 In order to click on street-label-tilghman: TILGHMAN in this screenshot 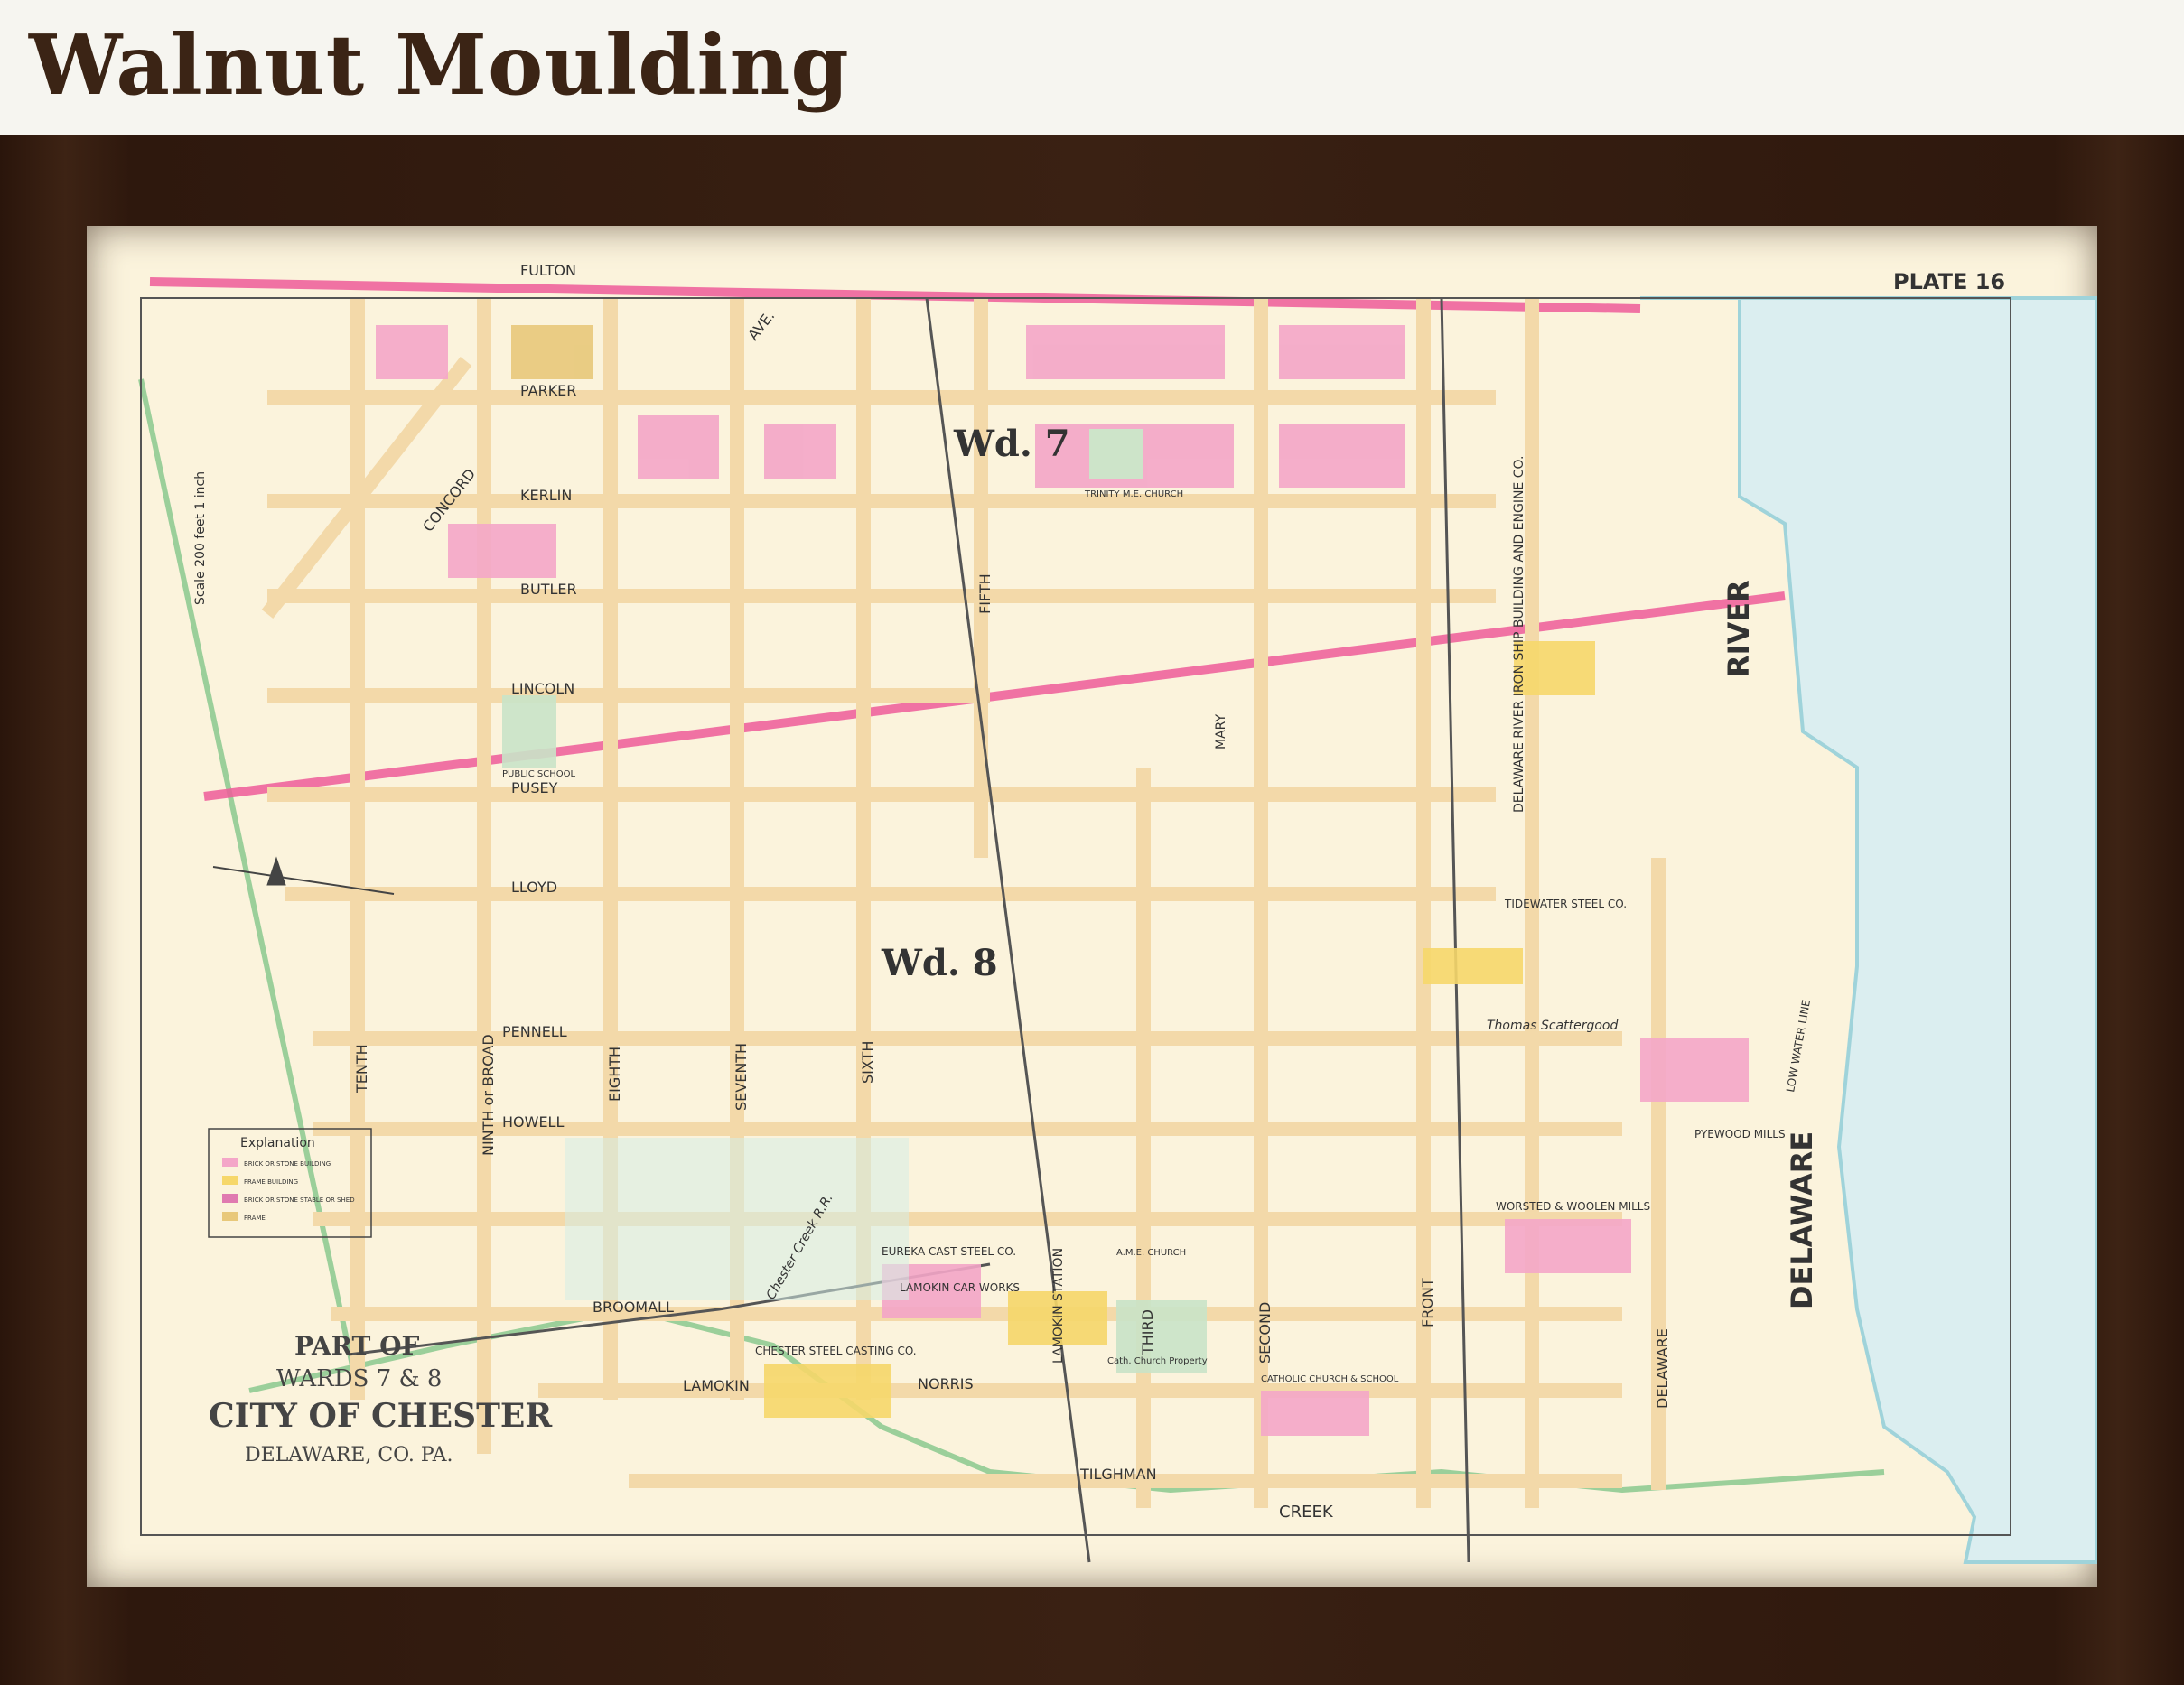, I will do `click(1118, 1474)`.